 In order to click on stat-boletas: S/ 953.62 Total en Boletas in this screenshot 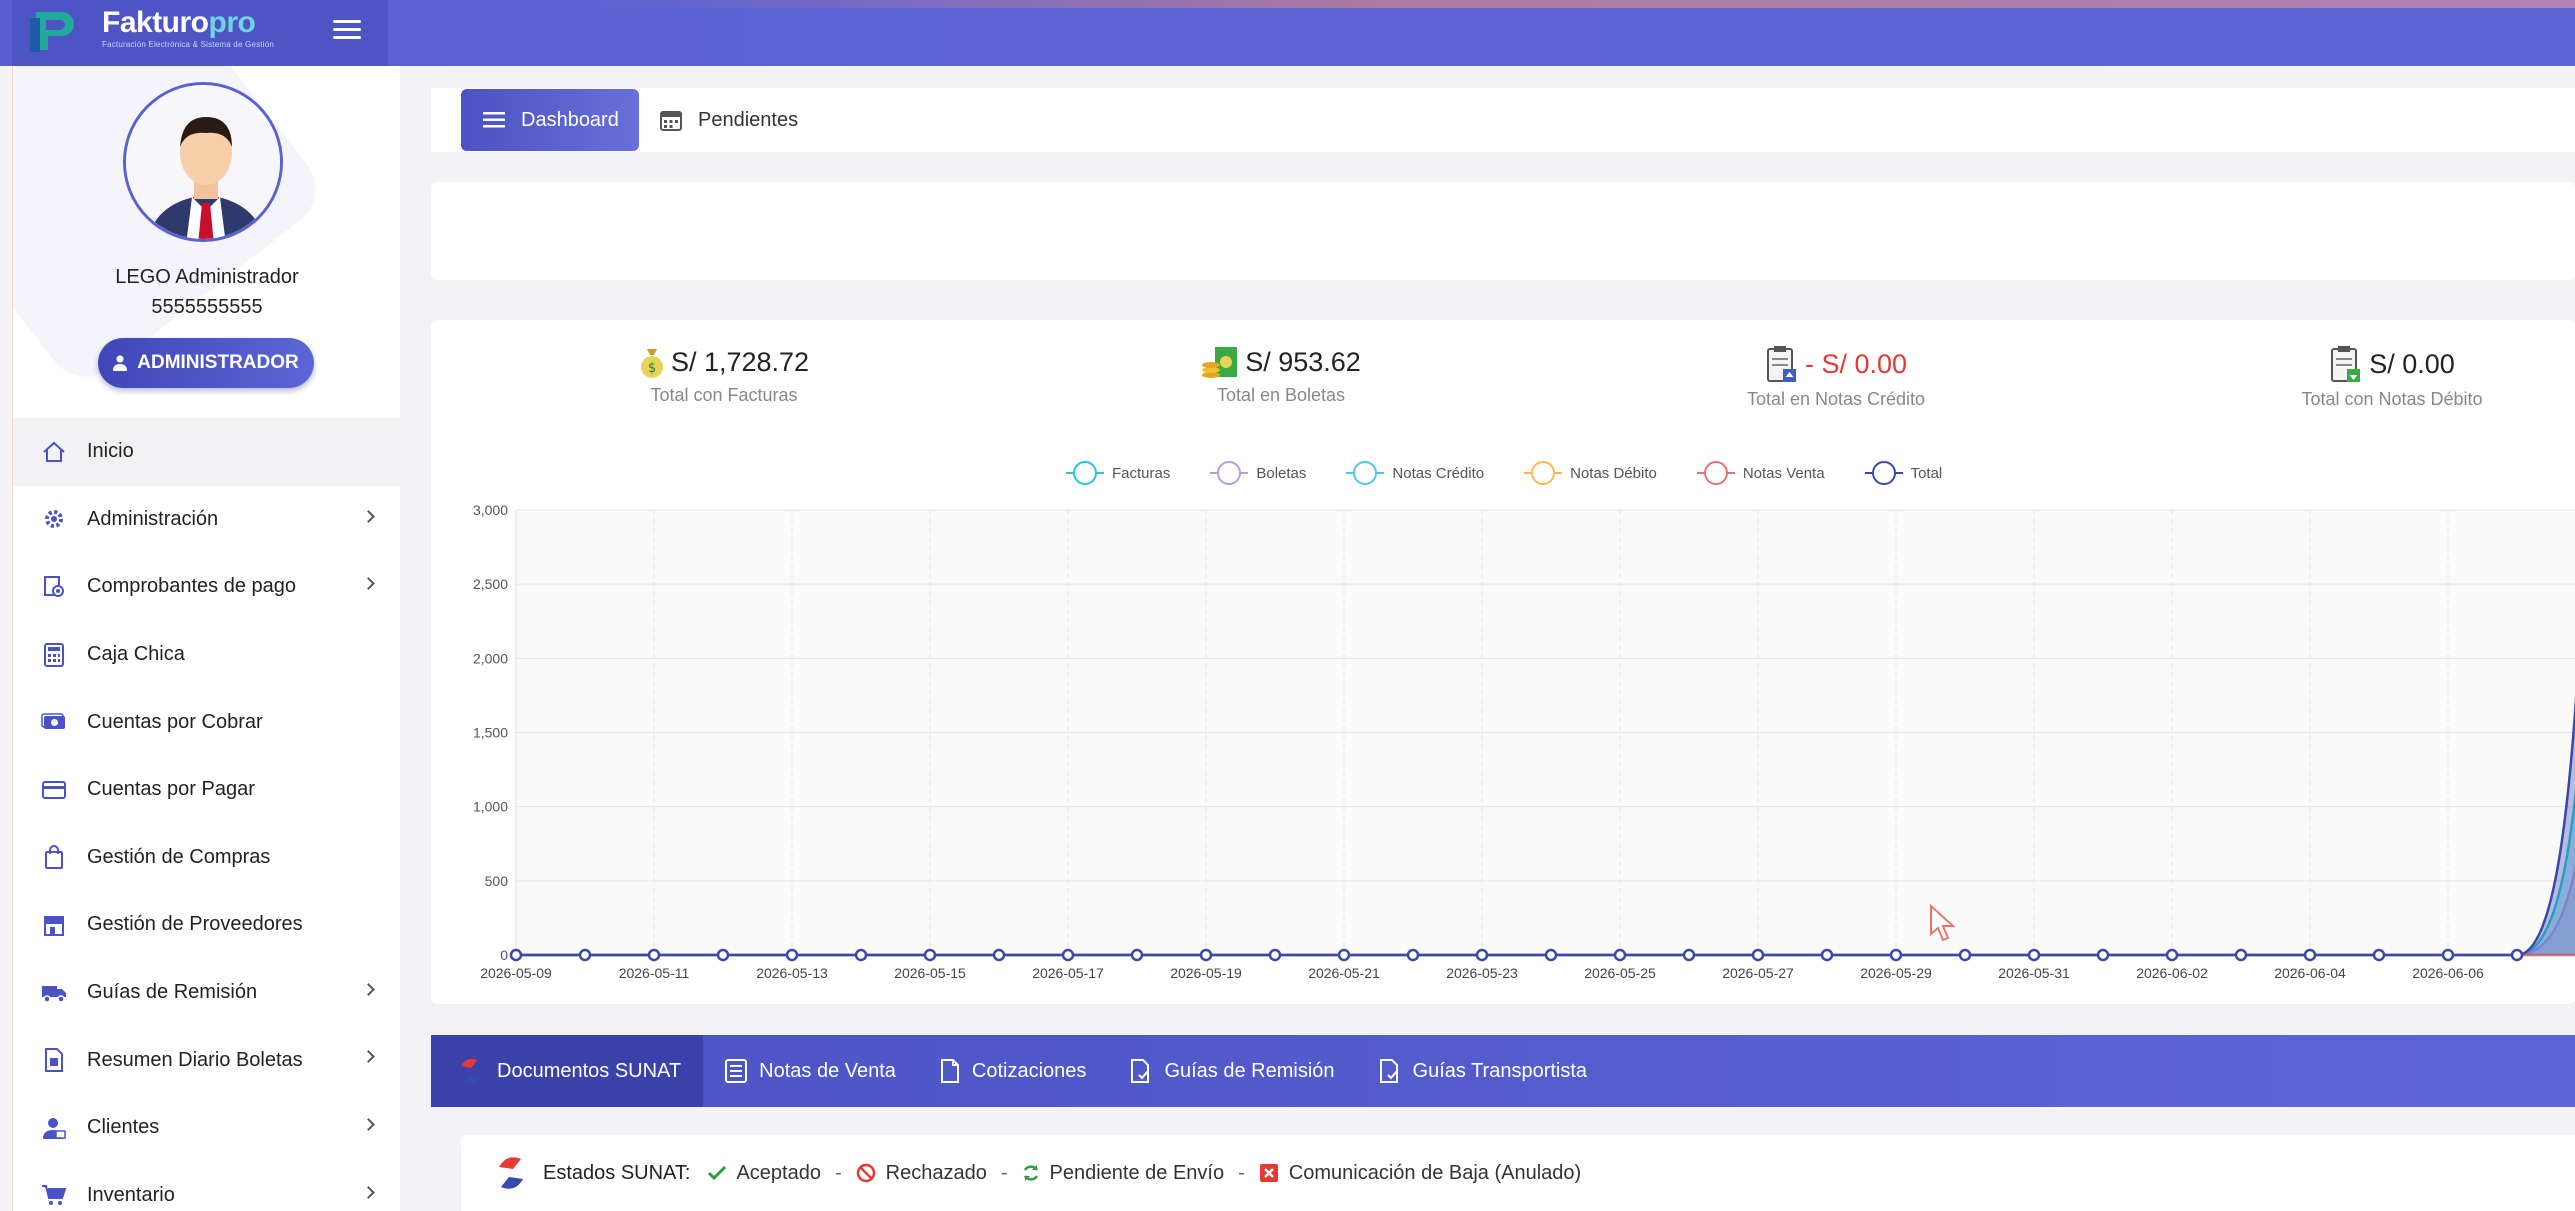, I will do `click(1281, 375)`.